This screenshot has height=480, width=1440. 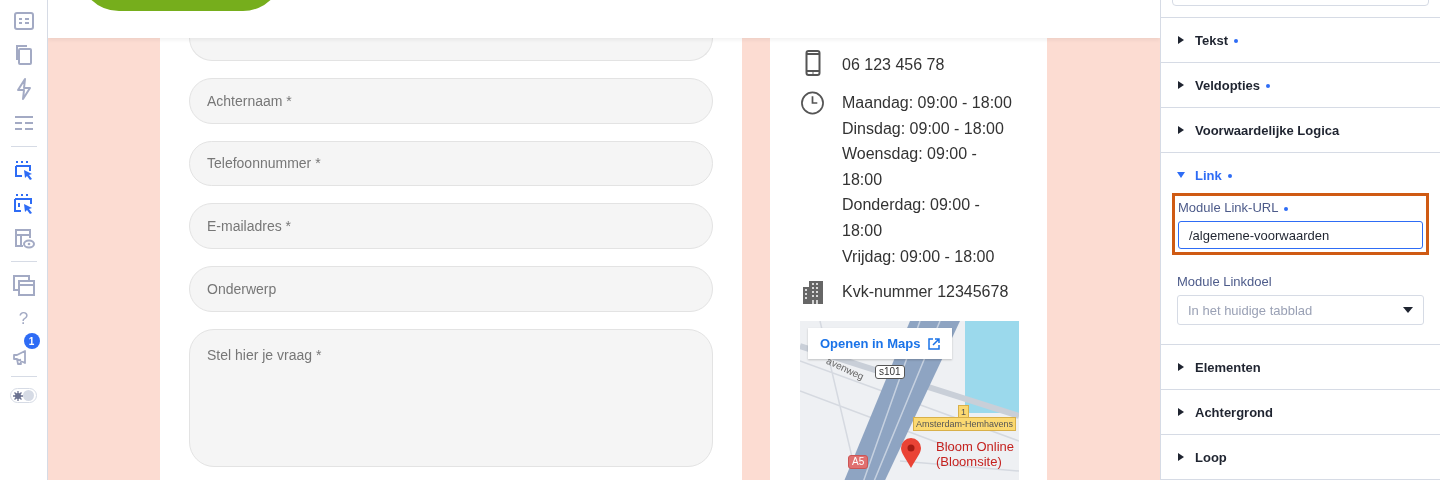 I want to click on input-field: Onderwerp, so click(x=451, y=289).